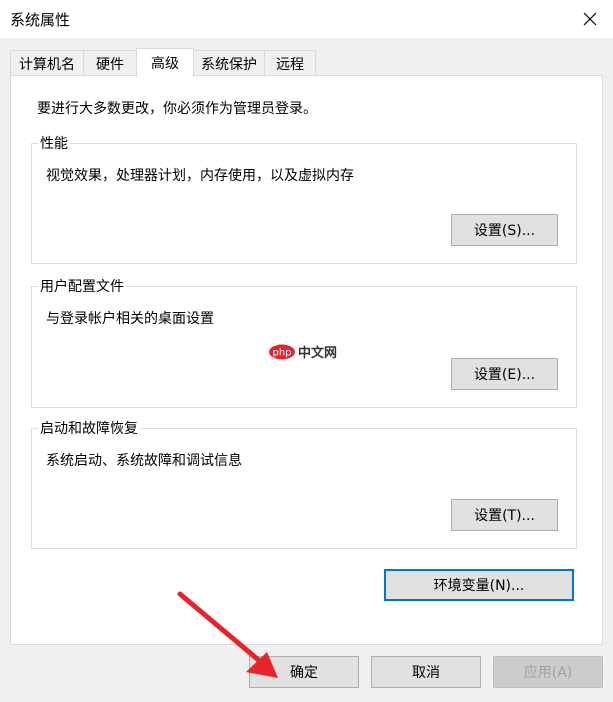  What do you see at coordinates (177, 109) in the screenshot?
I see `admin-notice: 要进行大多数更改，你必须作为管理员登录。` at bounding box center [177, 109].